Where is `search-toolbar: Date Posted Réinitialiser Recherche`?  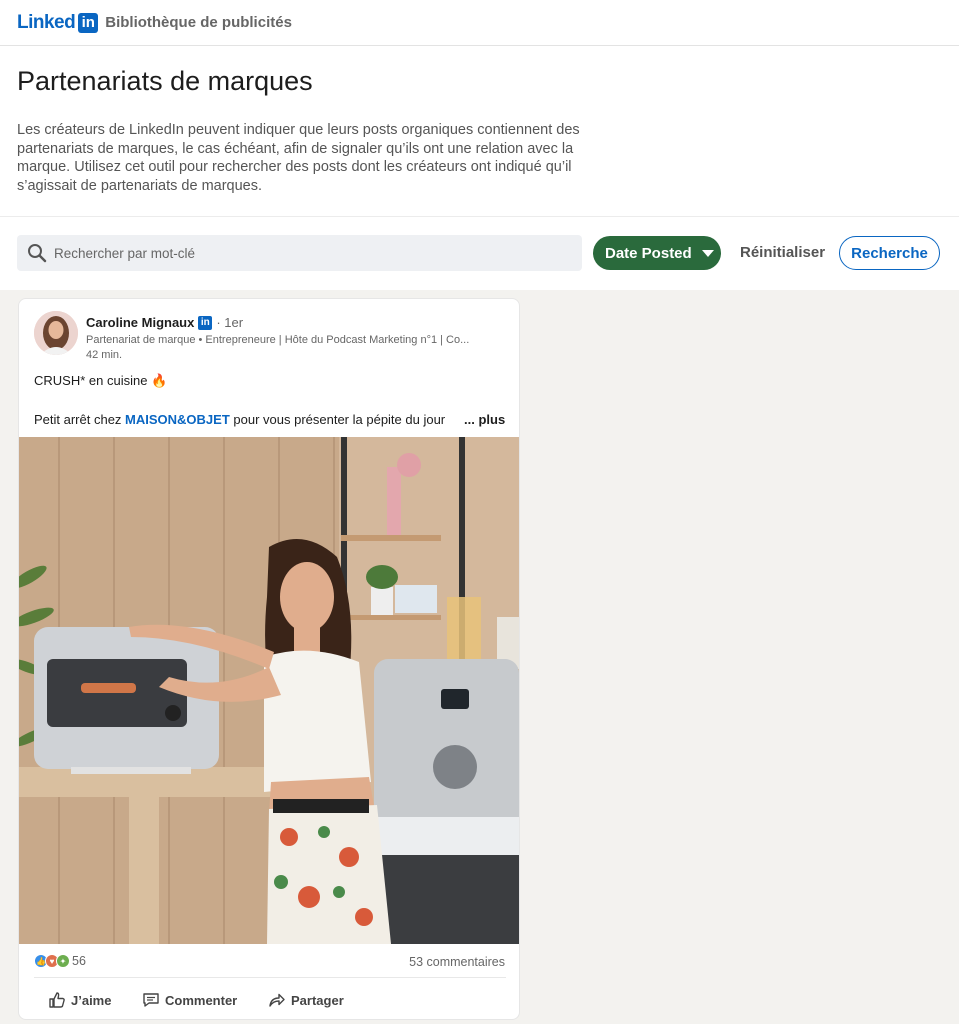 search-toolbar: Date Posted Réinitialiser Recherche is located at coordinates (479, 254).